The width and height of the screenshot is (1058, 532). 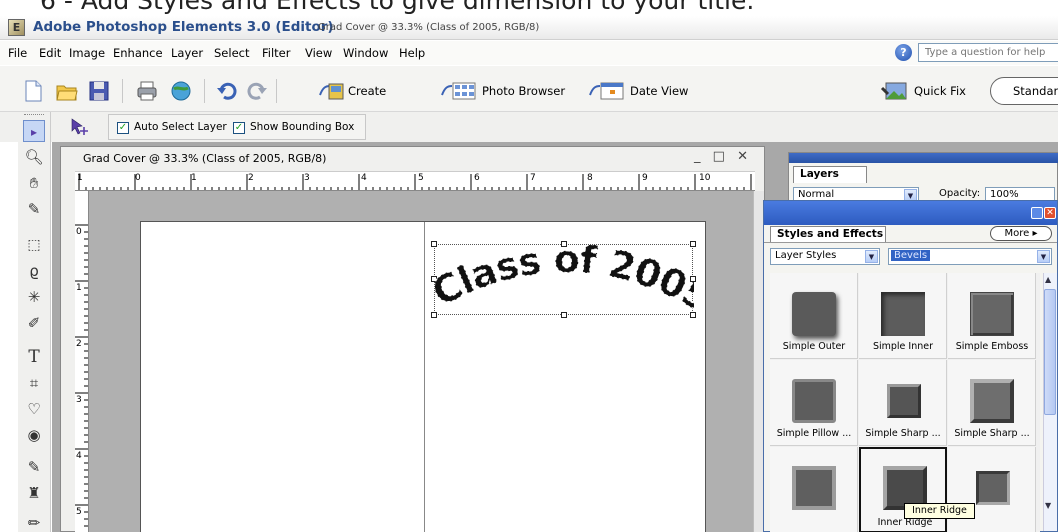 I want to click on close-icon: ✕, so click(x=1050, y=213).